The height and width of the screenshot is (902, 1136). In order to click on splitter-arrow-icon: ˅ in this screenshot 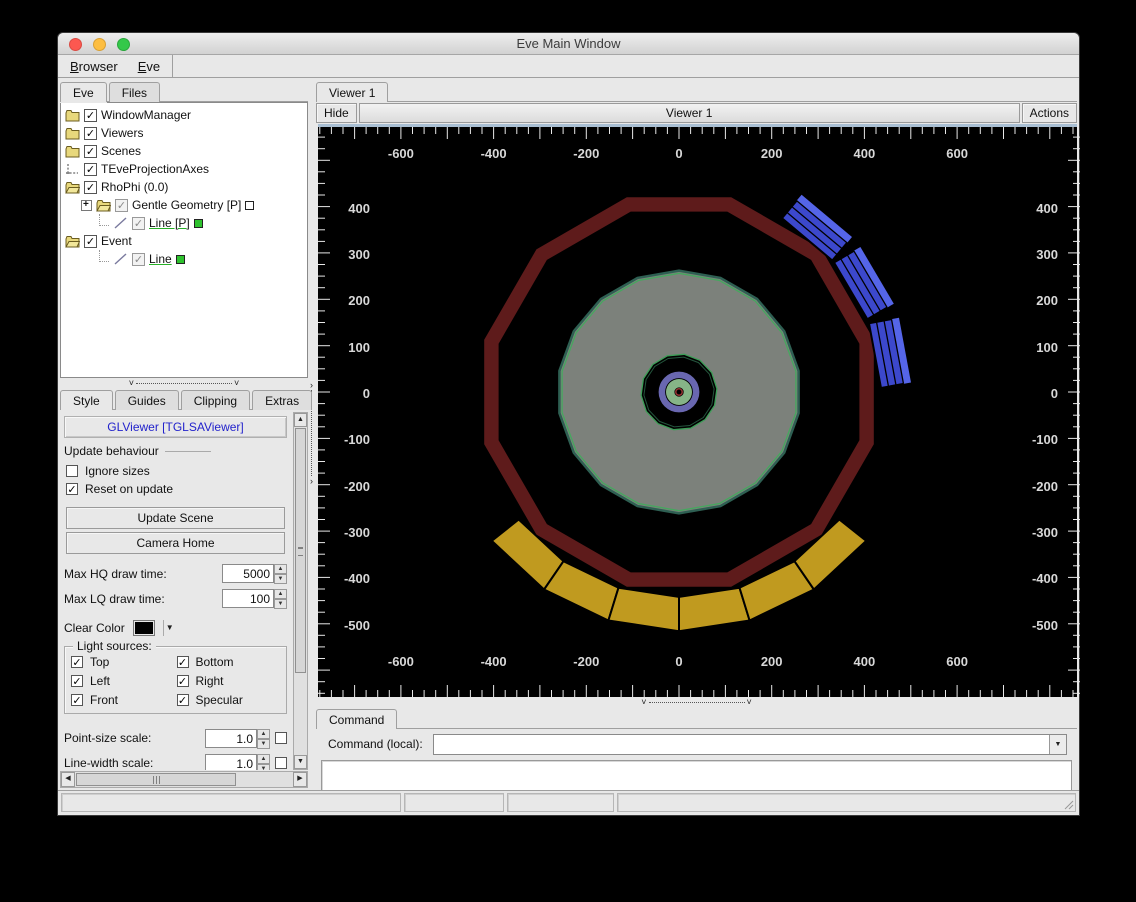, I will do `click(237, 383)`.